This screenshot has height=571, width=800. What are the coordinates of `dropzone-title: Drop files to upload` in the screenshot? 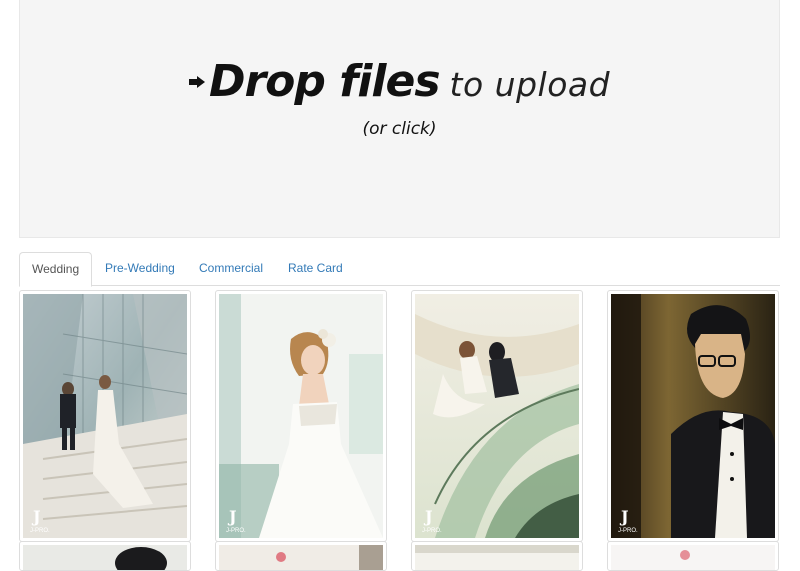 It's located at (399, 81).